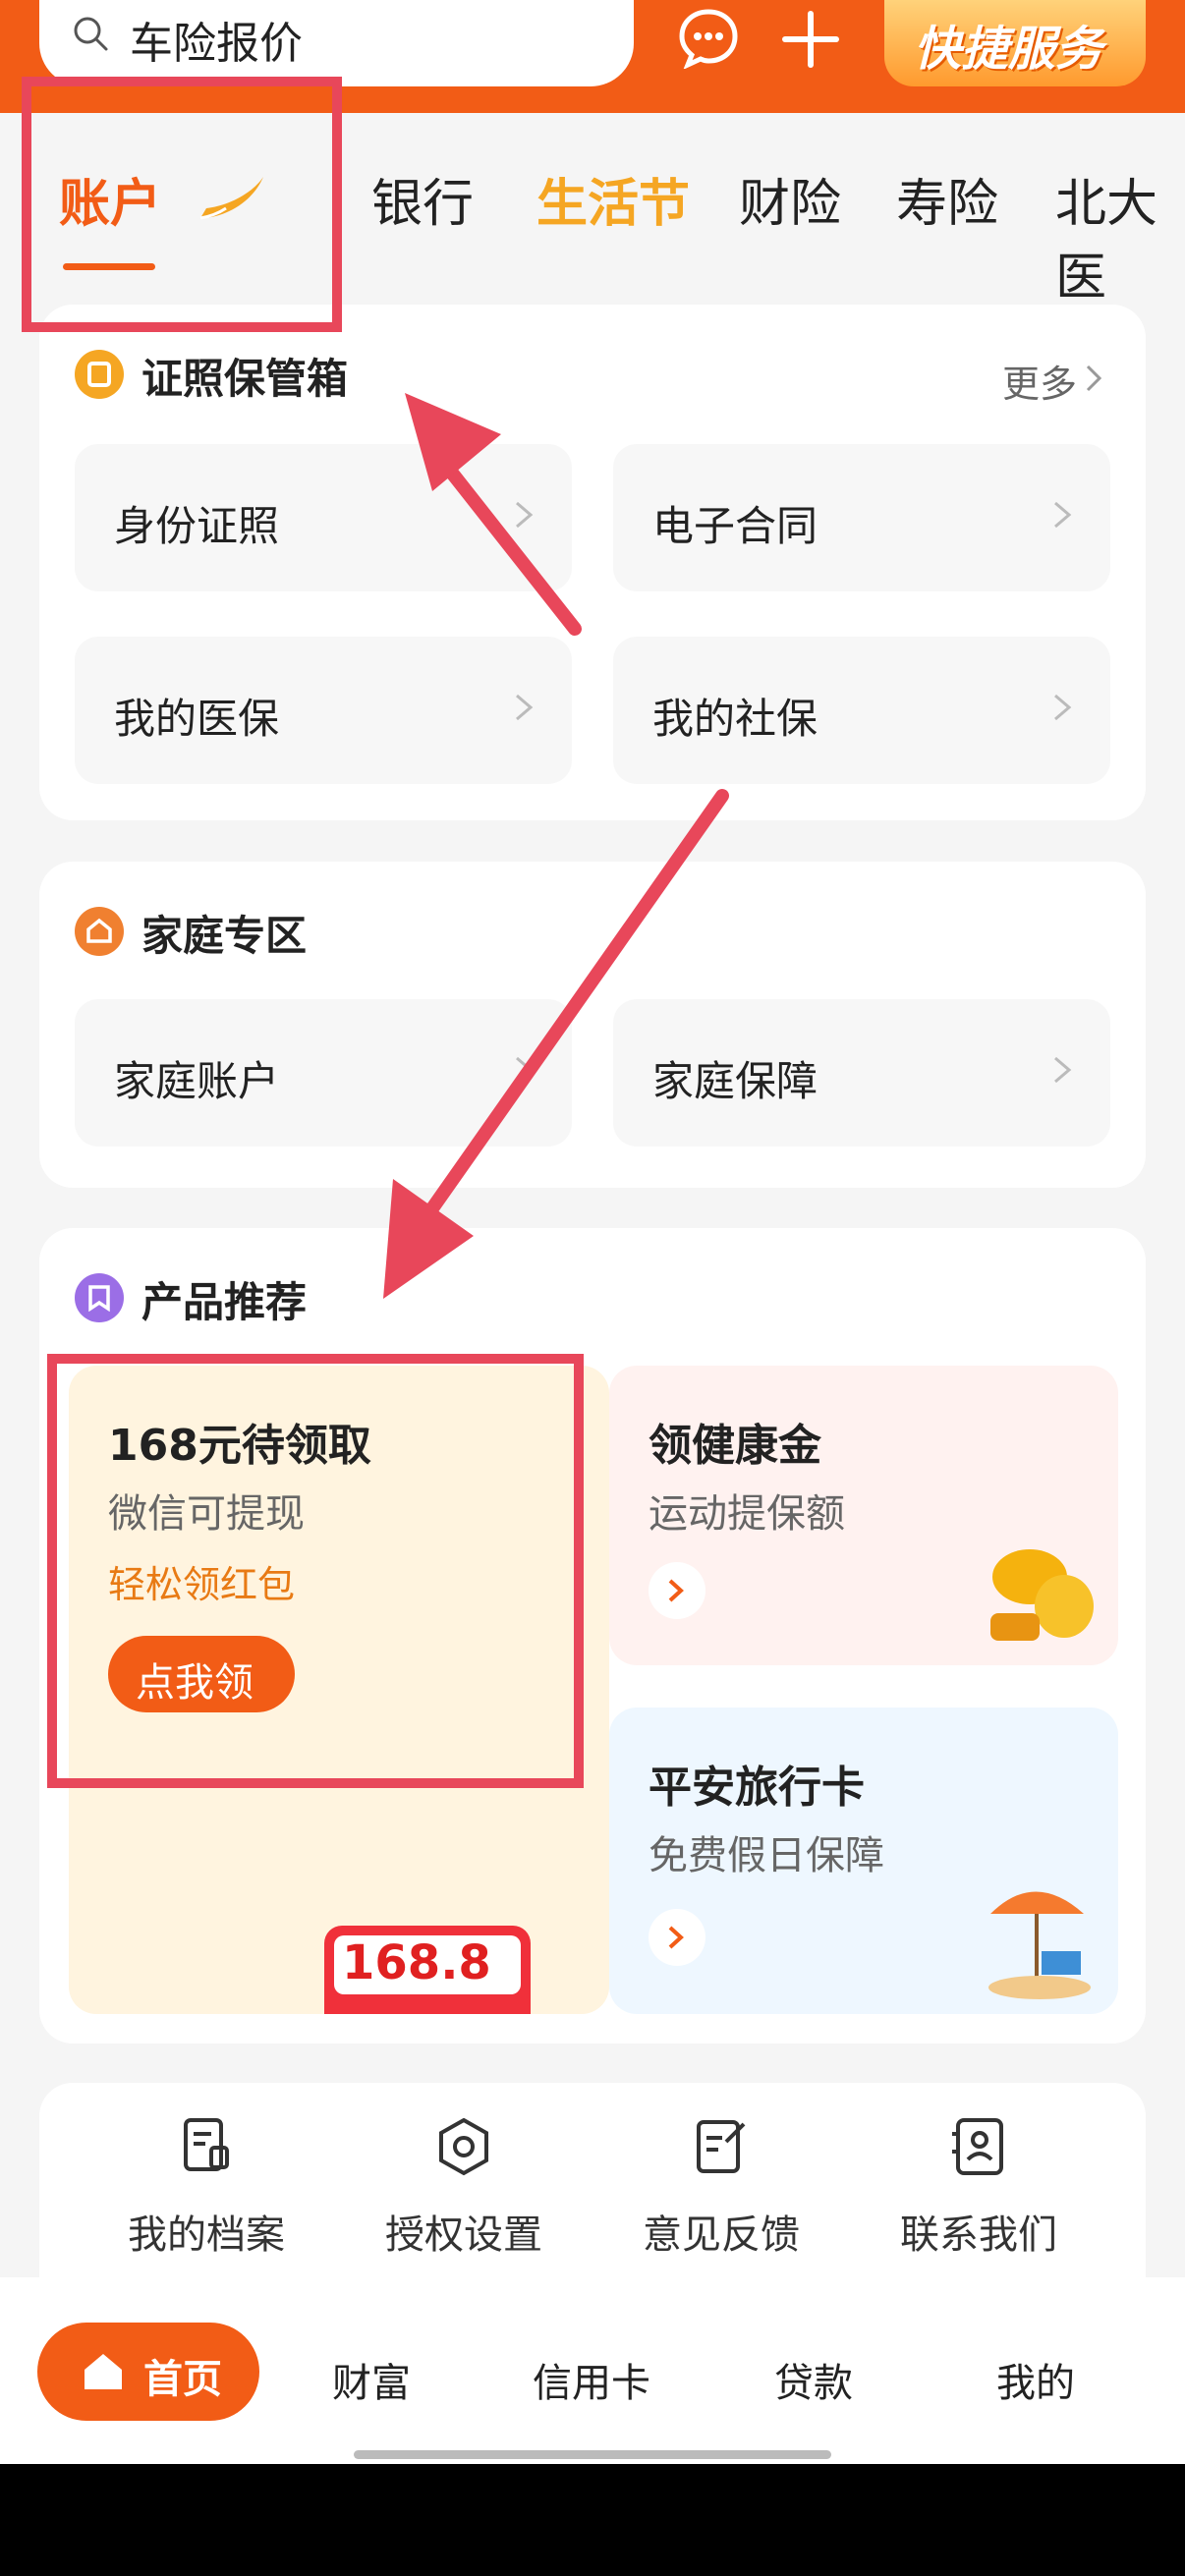 This screenshot has width=1185, height=2576. I want to click on tool-label: 授权设置, so click(464, 2235).